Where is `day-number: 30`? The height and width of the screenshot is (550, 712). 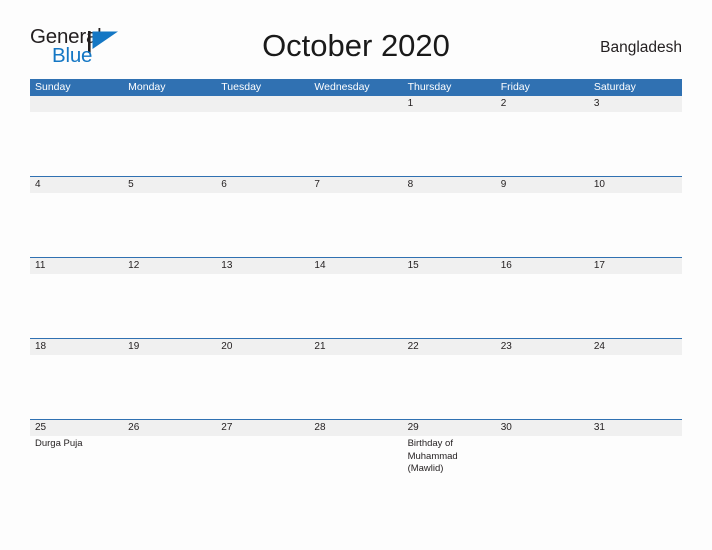
day-number: 30 is located at coordinates (542, 428).